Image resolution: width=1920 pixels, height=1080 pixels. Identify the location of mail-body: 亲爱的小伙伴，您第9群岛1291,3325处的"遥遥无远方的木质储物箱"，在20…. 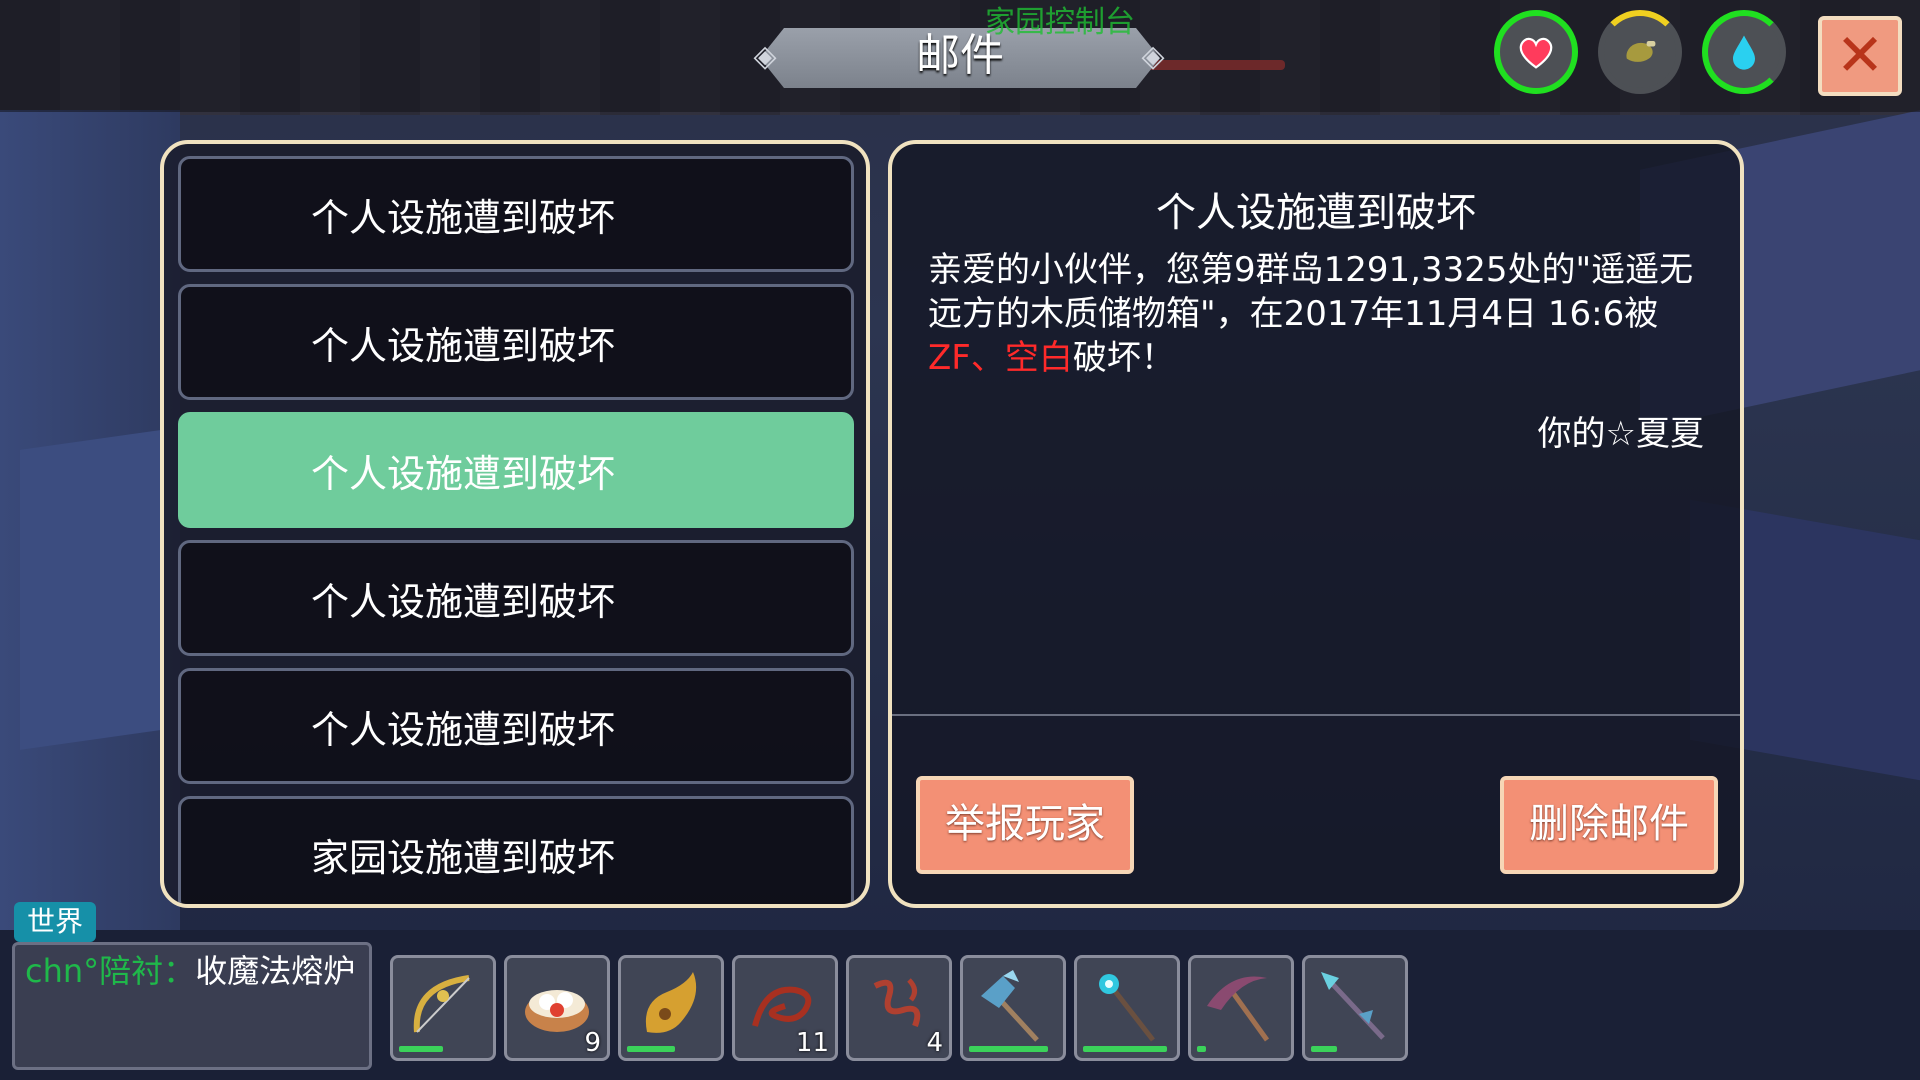
(1323, 314).